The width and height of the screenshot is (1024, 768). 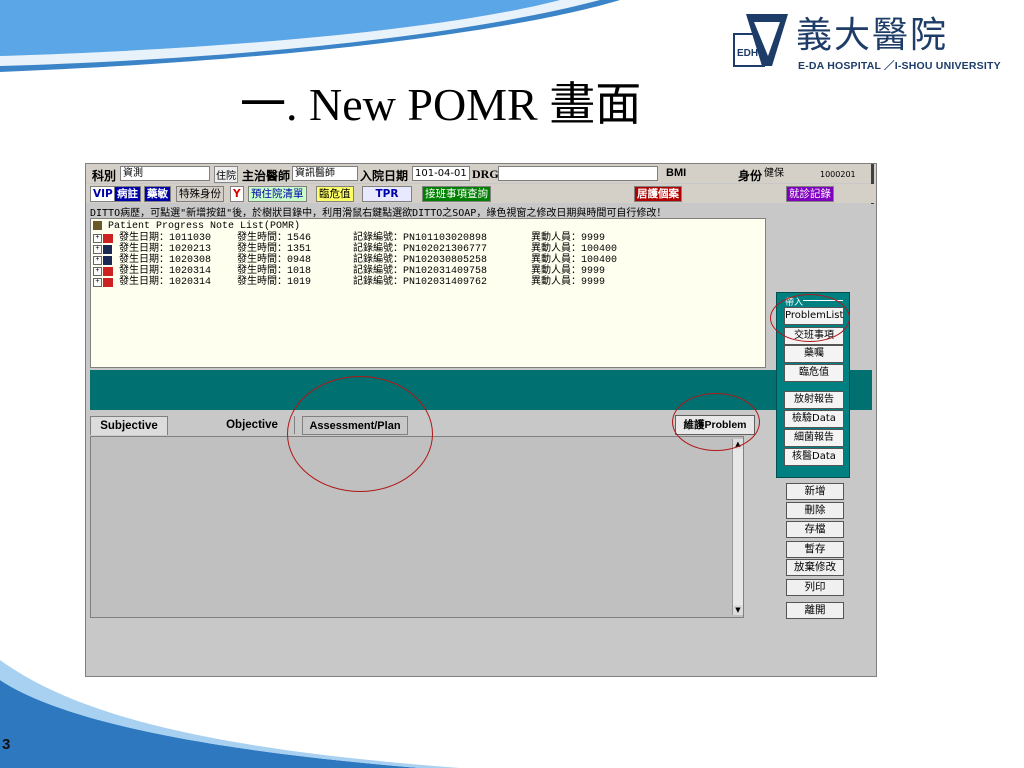 What do you see at coordinates (485, 174) in the screenshot?
I see `drg-label: DRG` at bounding box center [485, 174].